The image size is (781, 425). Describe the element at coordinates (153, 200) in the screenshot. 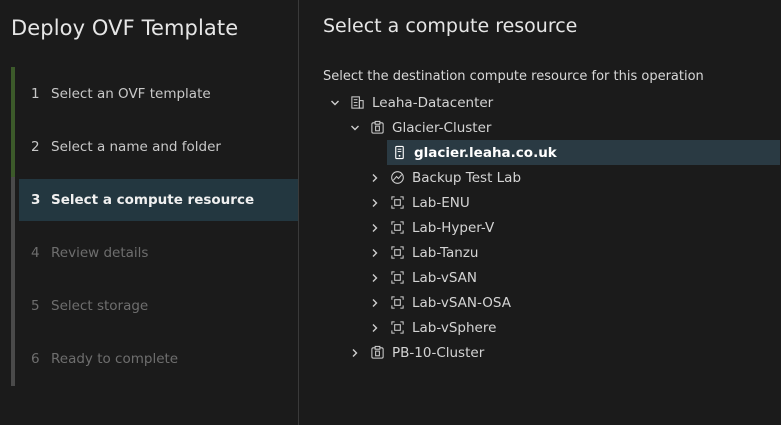

I see `step-label: Select a compute resource` at that location.